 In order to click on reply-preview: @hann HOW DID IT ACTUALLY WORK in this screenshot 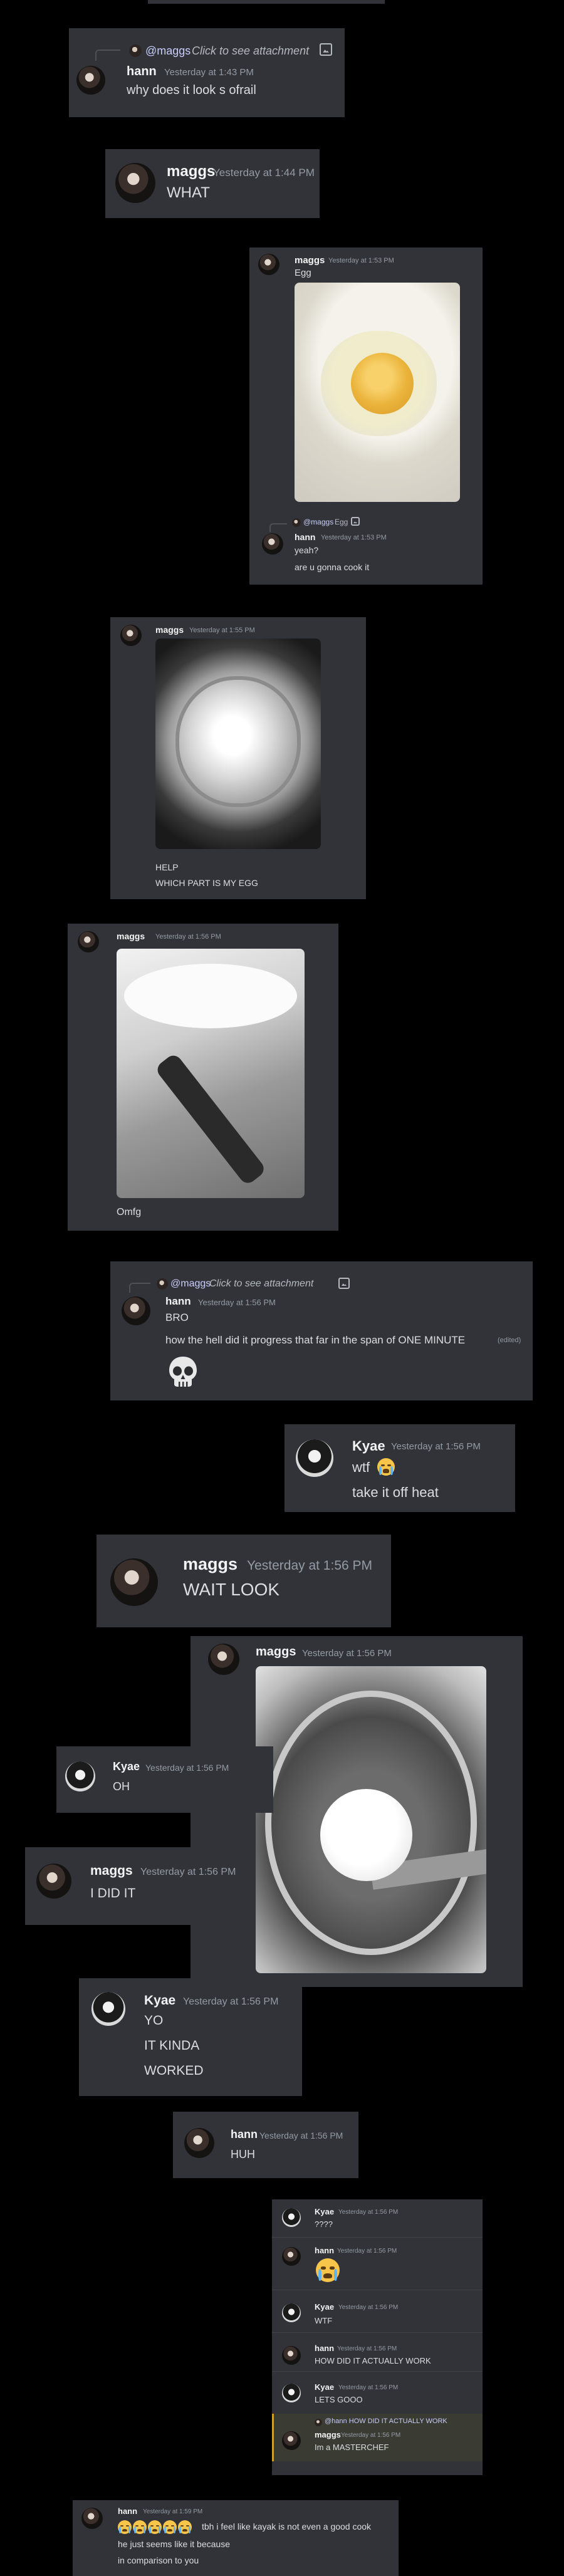, I will do `click(386, 2421)`.